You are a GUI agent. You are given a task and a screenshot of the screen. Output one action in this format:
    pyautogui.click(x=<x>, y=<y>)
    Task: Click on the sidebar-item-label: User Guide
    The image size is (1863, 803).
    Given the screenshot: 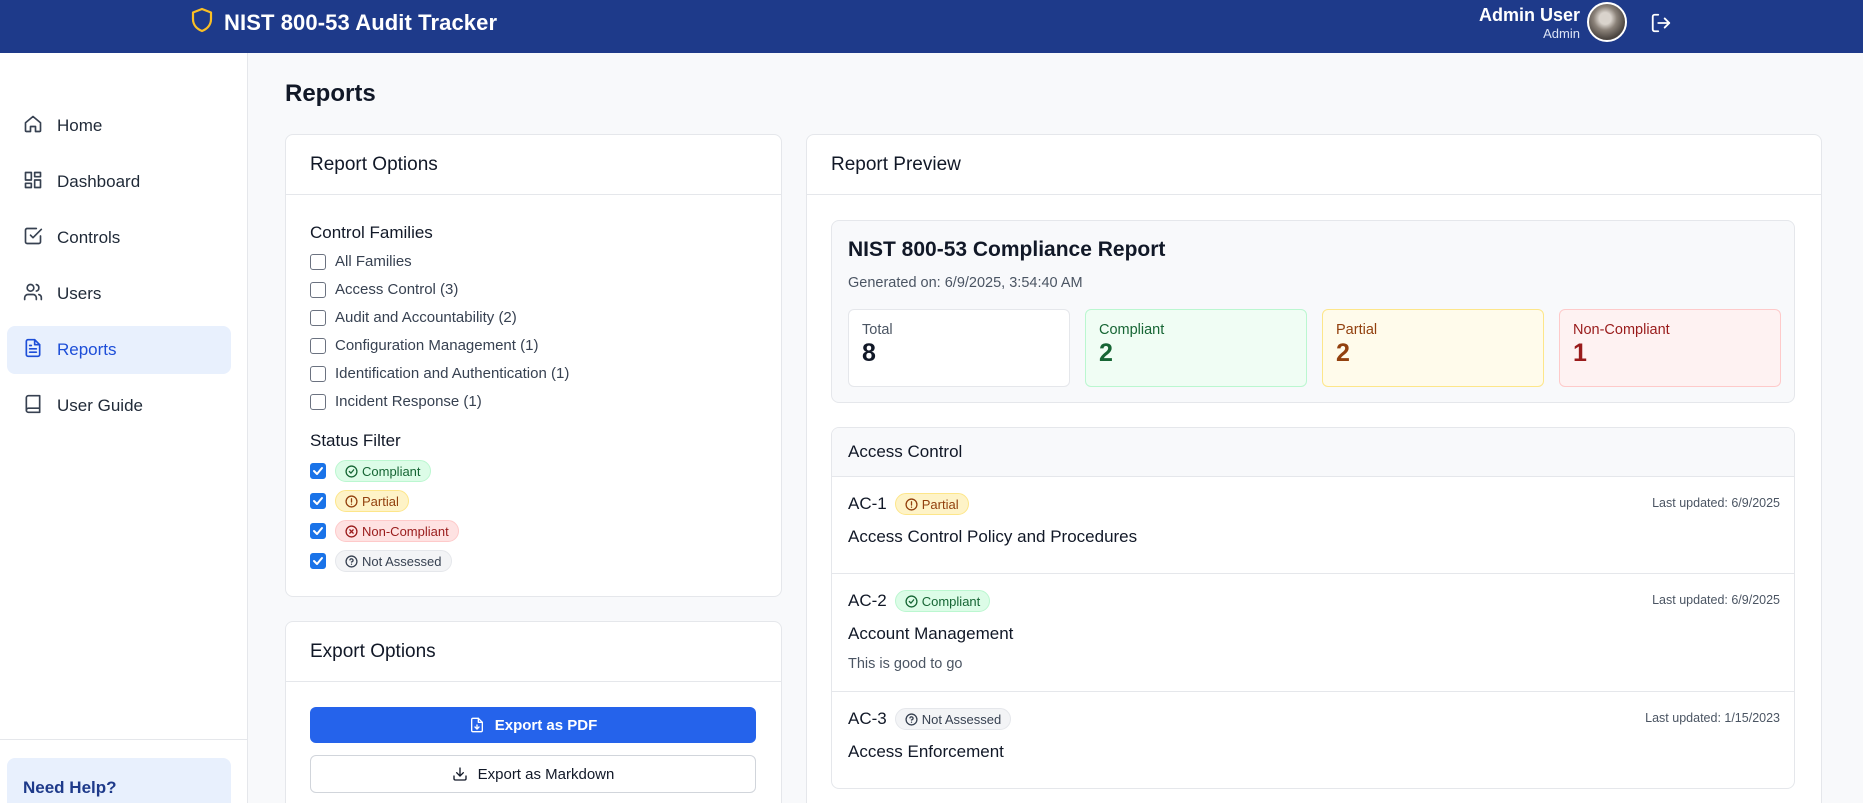 What is the action you would take?
    pyautogui.click(x=100, y=405)
    